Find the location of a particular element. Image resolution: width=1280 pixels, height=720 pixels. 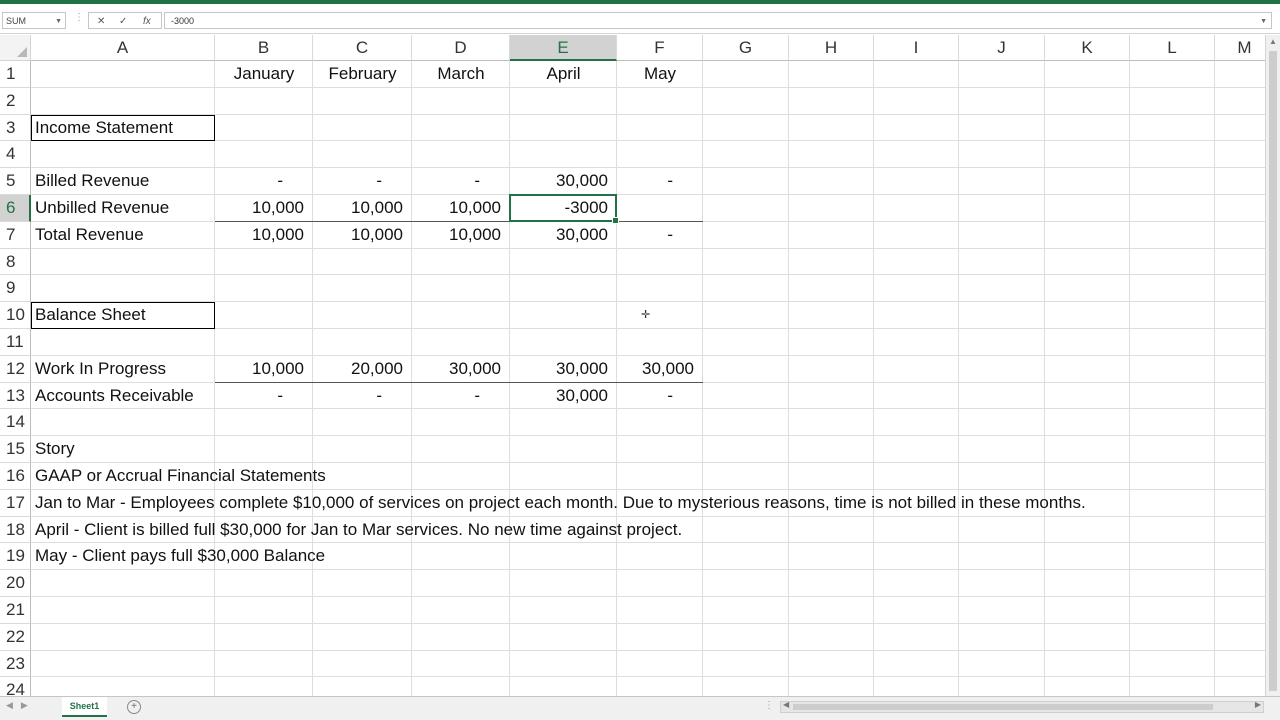

column-header-b: B is located at coordinates (264, 48).